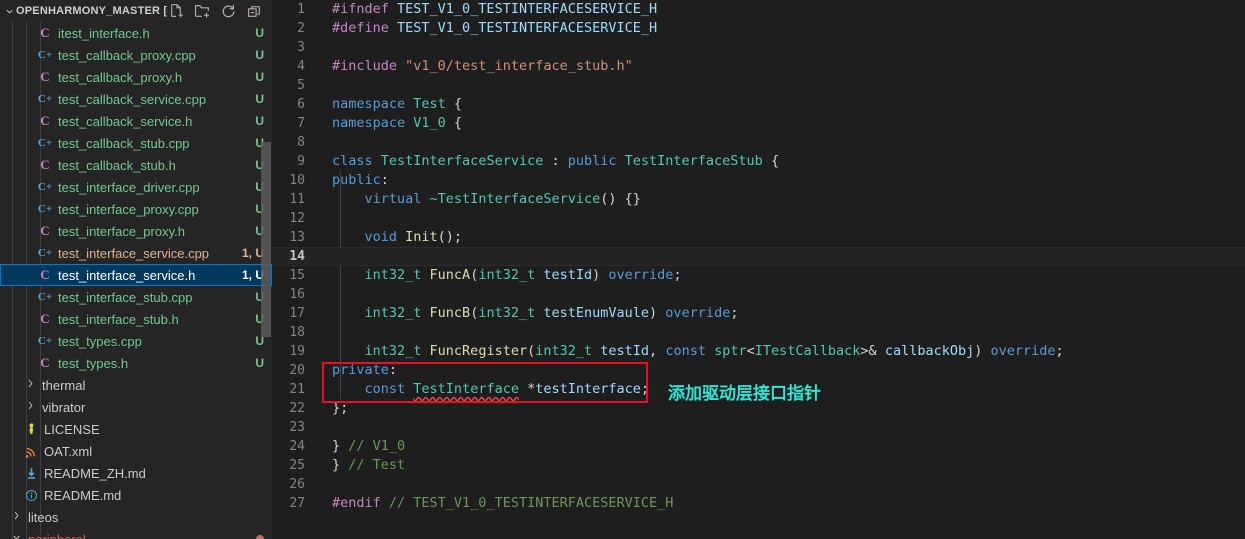 This screenshot has height=539, width=1245. What do you see at coordinates (136, 209) in the screenshot?
I see `tree-item-test-interface-proxy-cpp: C+ test_interface_proxy.cpp U` at bounding box center [136, 209].